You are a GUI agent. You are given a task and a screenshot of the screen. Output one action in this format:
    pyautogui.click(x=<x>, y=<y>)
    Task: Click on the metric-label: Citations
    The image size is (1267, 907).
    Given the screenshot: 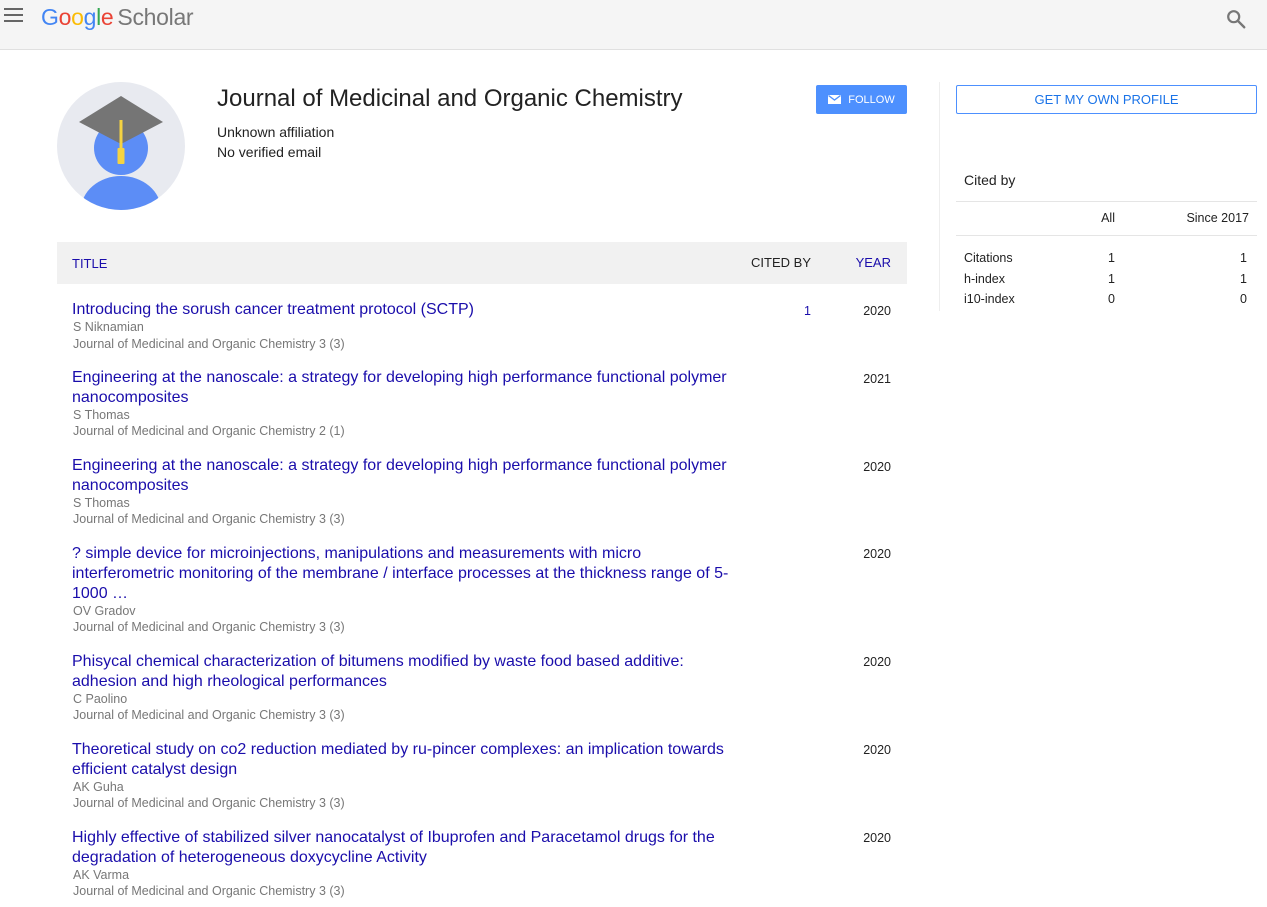 What is the action you would take?
    pyautogui.click(x=988, y=258)
    